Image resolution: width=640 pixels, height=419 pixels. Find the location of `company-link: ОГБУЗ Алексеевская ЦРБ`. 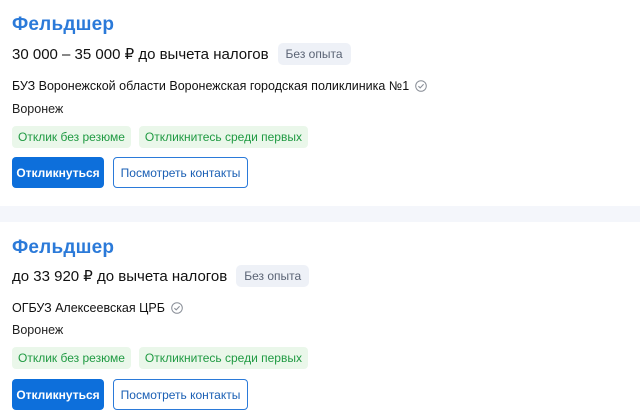

company-link: ОГБУЗ Алексеевская ЦРБ is located at coordinates (88, 308).